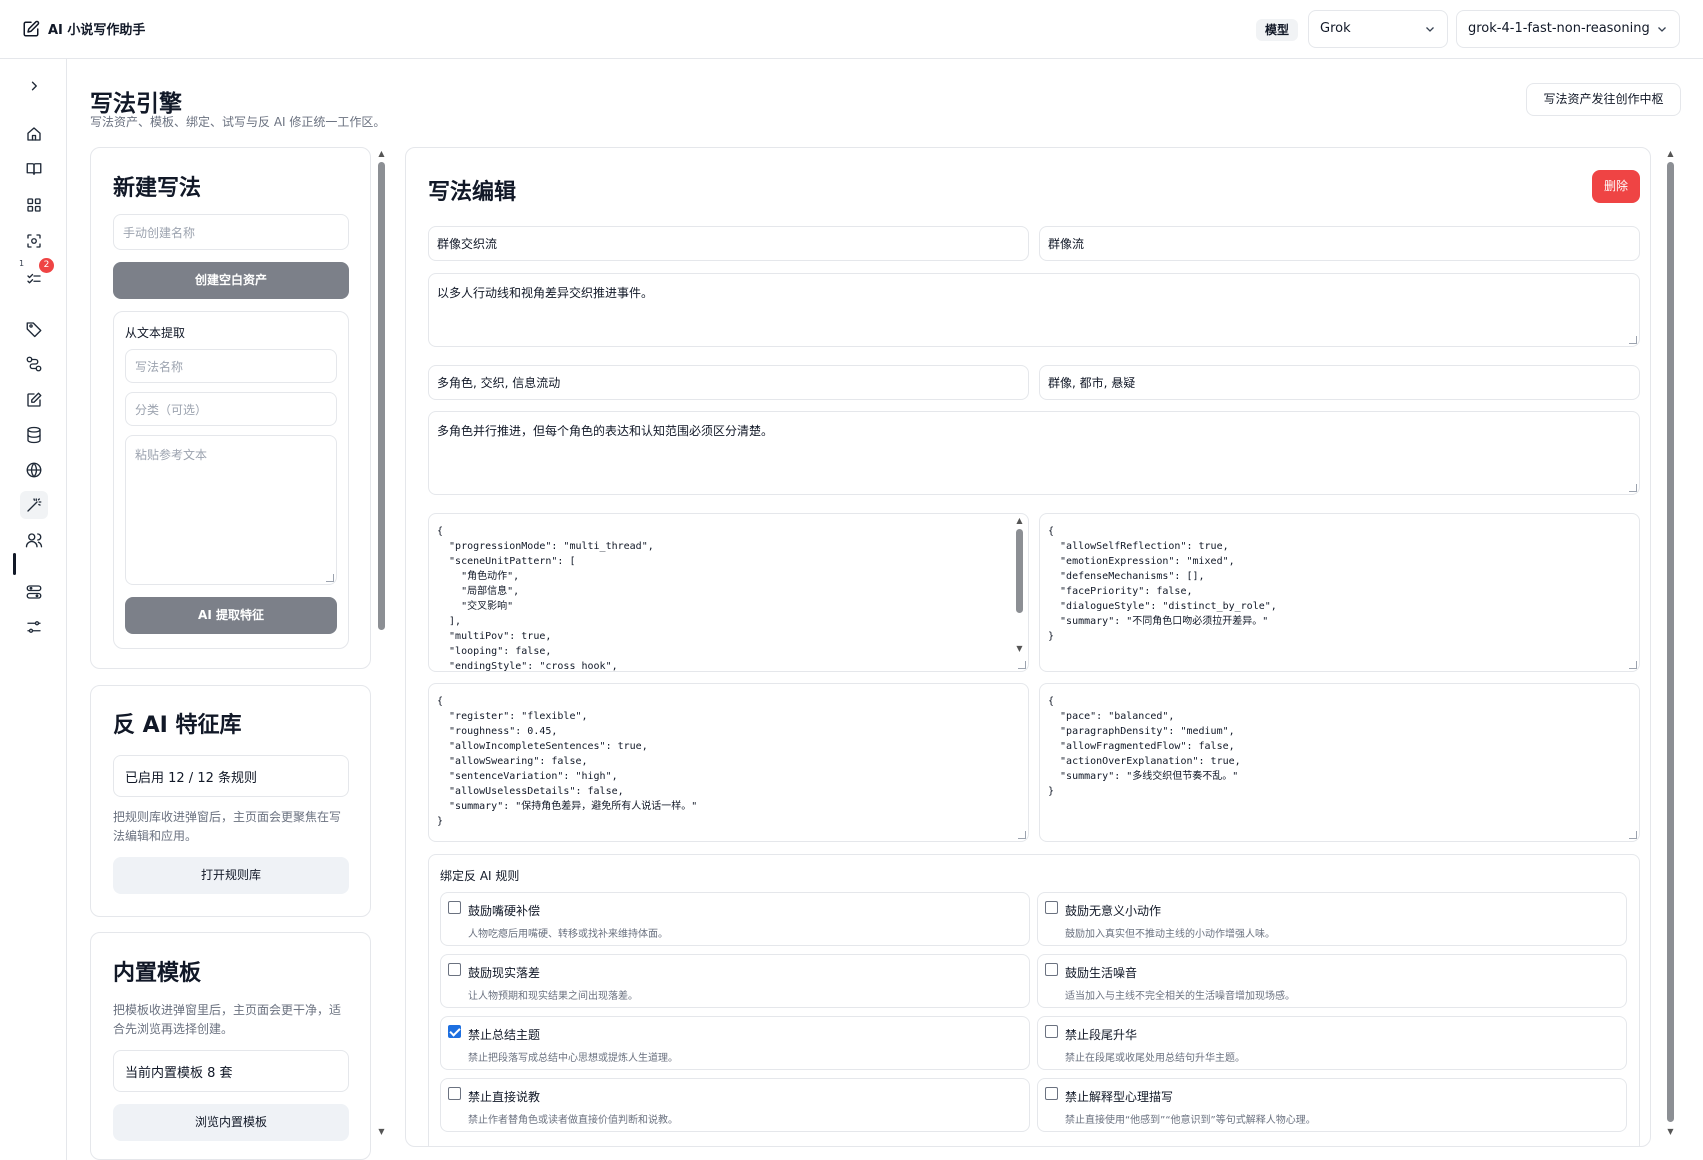 This screenshot has height=1160, width=1703. I want to click on app-brand: AI 小说写作助手, so click(83, 28).